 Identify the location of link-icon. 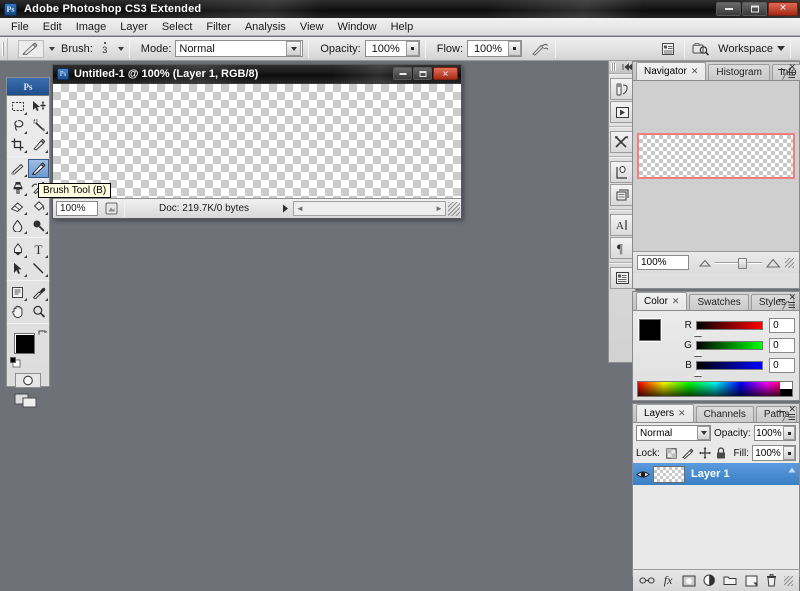
(647, 581).